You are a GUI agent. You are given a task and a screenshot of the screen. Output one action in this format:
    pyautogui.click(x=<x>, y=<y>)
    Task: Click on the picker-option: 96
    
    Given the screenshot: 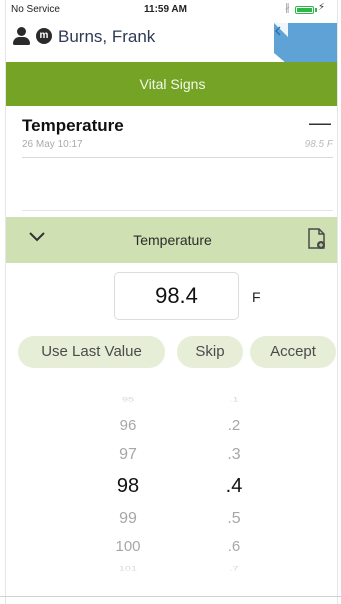 What is the action you would take?
    pyautogui.click(x=128, y=425)
    